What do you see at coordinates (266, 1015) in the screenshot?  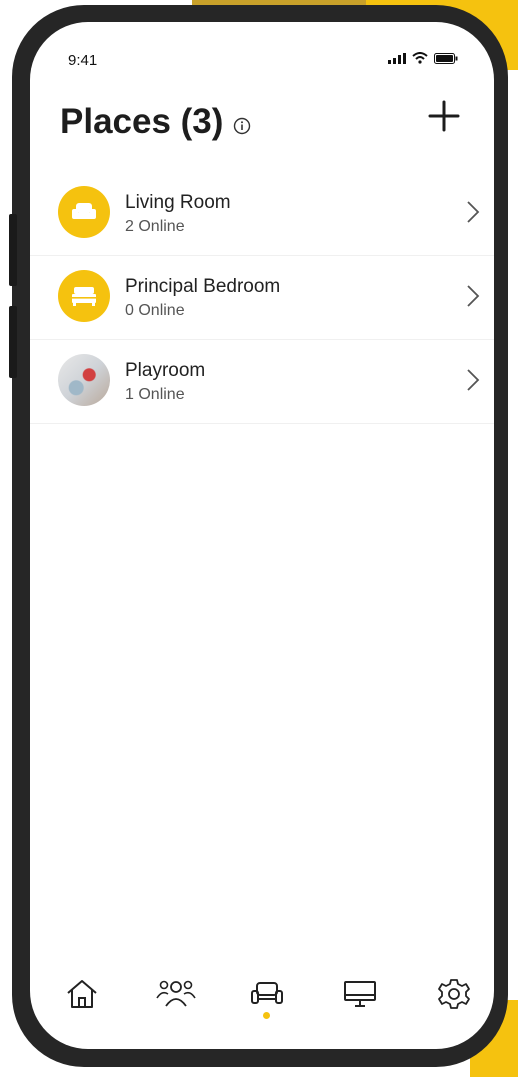 I see `active-tab-indicator` at bounding box center [266, 1015].